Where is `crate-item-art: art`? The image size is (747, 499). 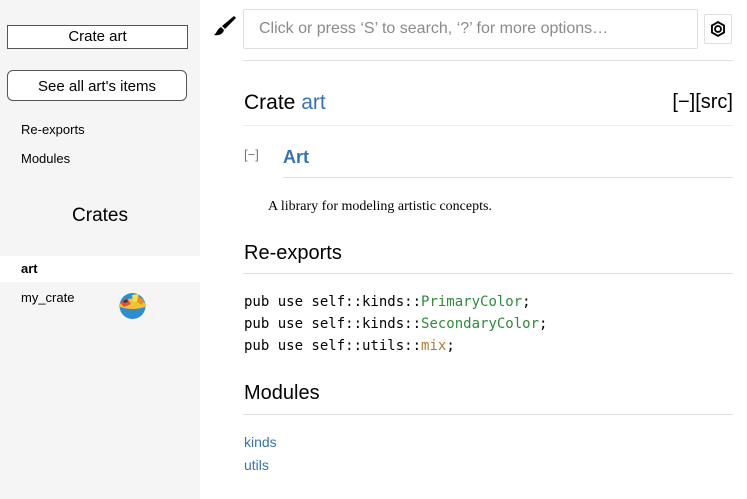
crate-item-art: art is located at coordinates (100, 269).